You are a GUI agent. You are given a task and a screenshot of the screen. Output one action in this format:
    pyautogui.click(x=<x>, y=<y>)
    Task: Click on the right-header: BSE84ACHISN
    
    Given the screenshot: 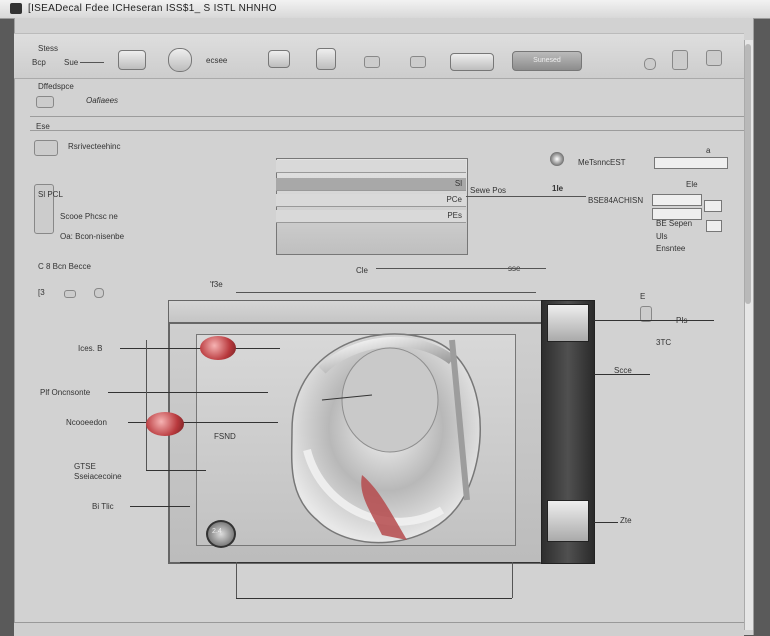 What is the action you would take?
    pyautogui.click(x=616, y=200)
    